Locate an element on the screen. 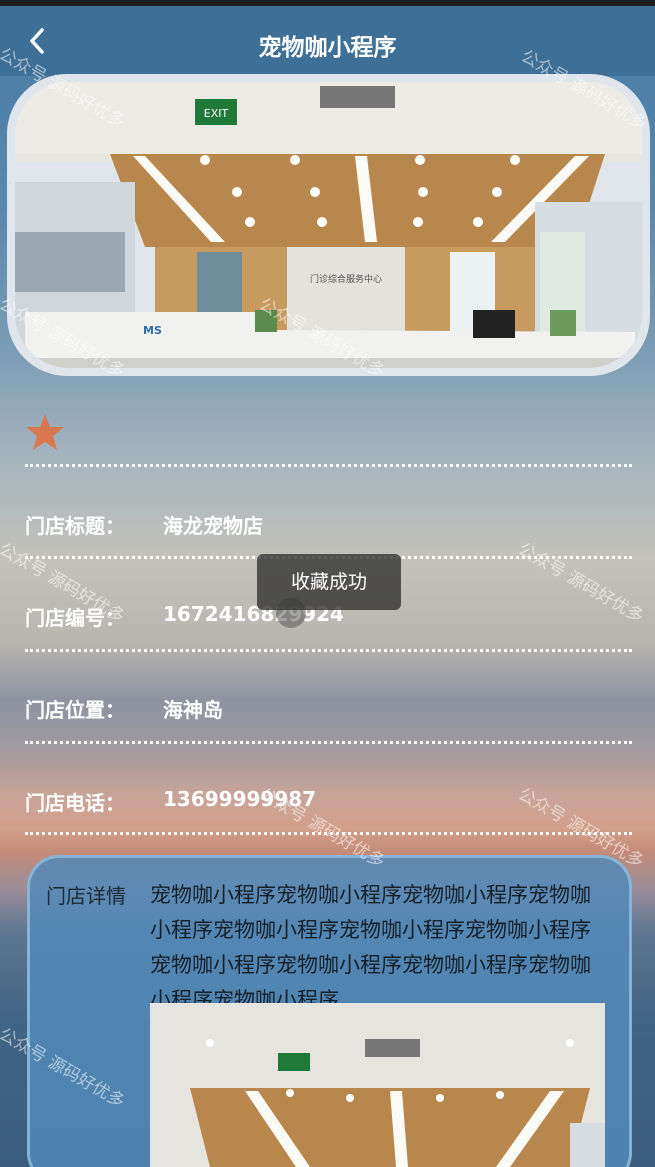  toast-message: 收藏成功 is located at coordinates (329, 582).